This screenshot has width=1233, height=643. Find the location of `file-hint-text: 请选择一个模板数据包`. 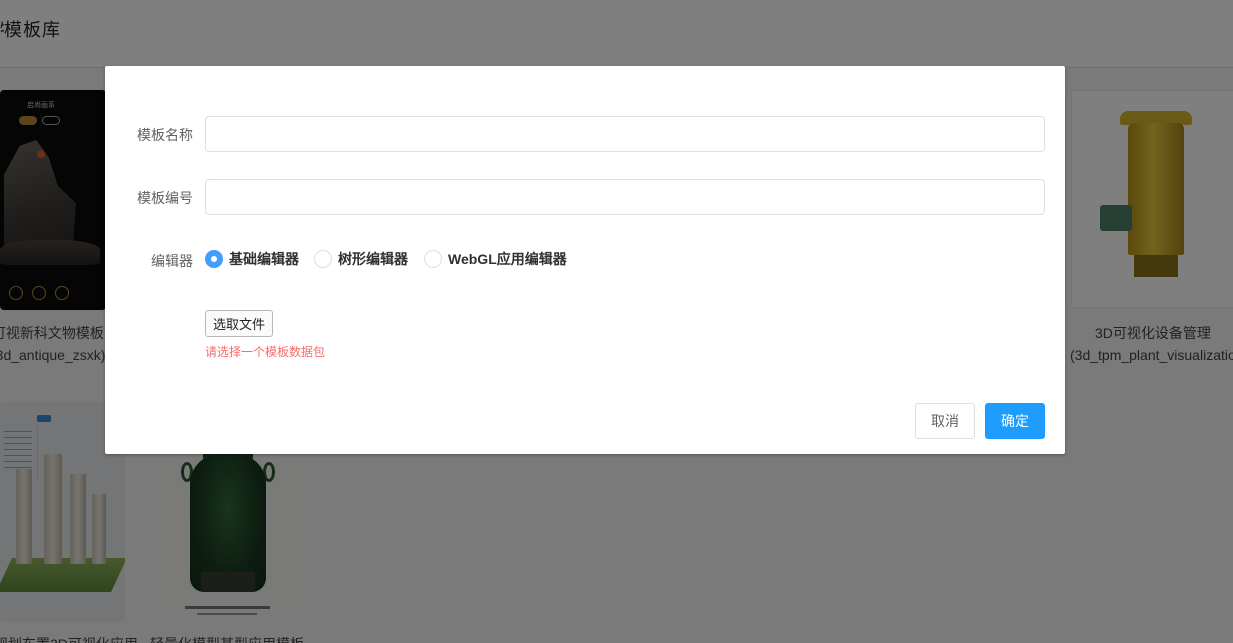

file-hint-text: 请选择一个模板数据包 is located at coordinates (265, 352).